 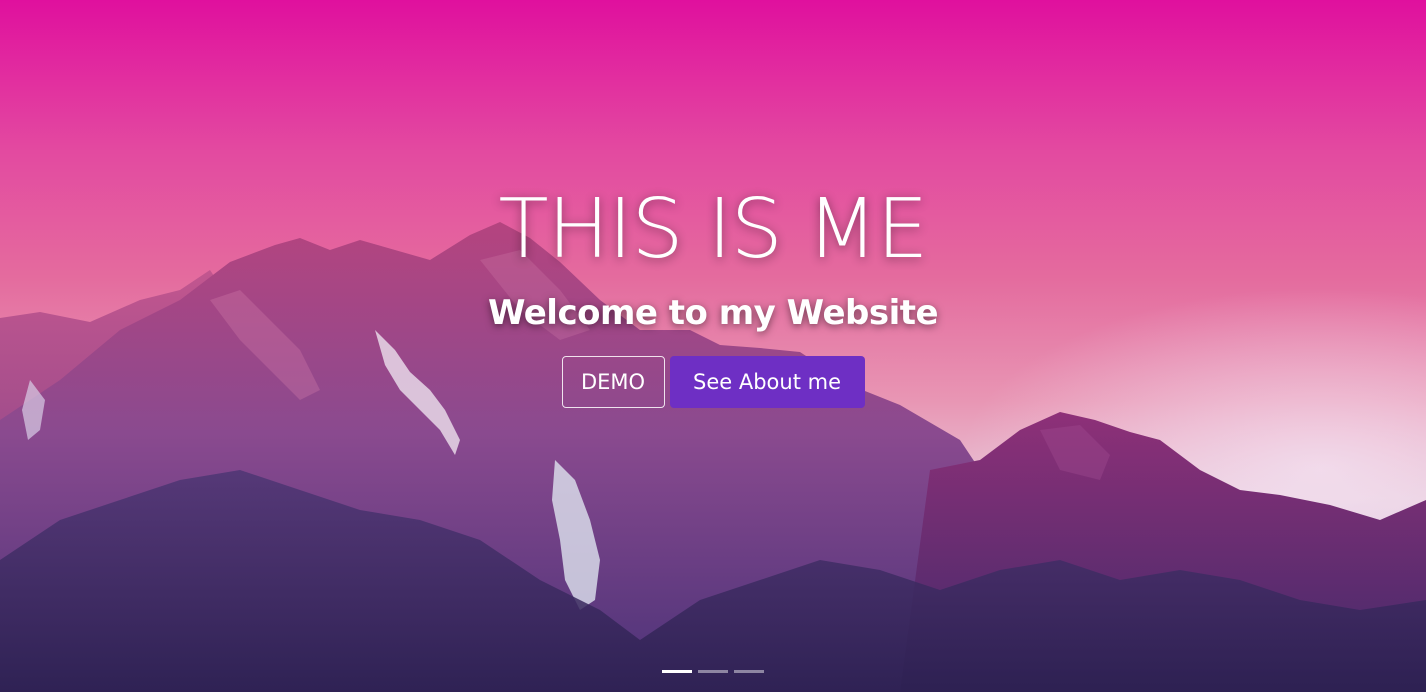 What do you see at coordinates (713, 229) in the screenshot?
I see `hero-title: THIS IS ME` at bounding box center [713, 229].